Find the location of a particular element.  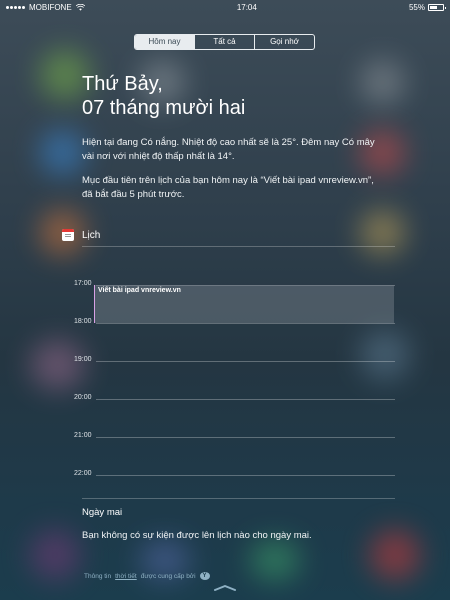

battery-percent: 55% is located at coordinates (416, 7).